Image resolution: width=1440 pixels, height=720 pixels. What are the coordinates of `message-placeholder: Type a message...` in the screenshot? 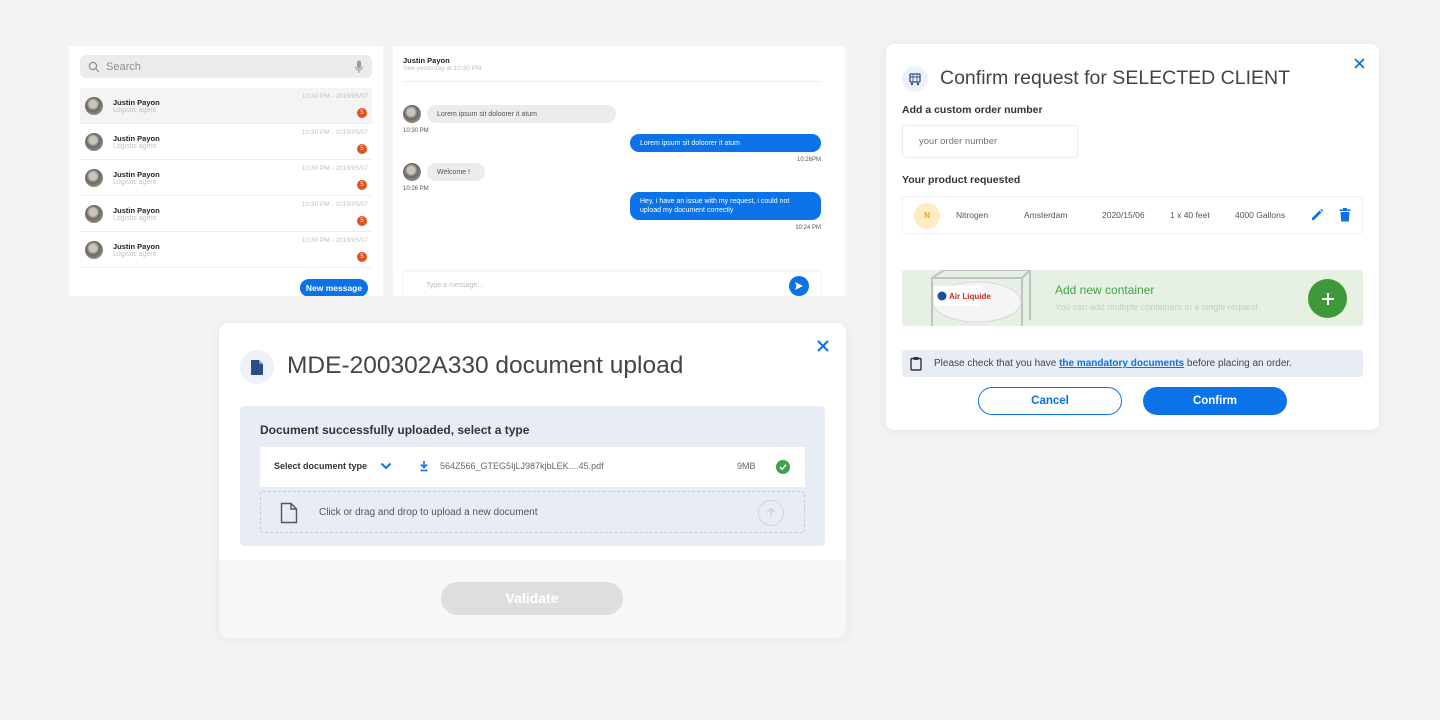 It's located at (455, 285).